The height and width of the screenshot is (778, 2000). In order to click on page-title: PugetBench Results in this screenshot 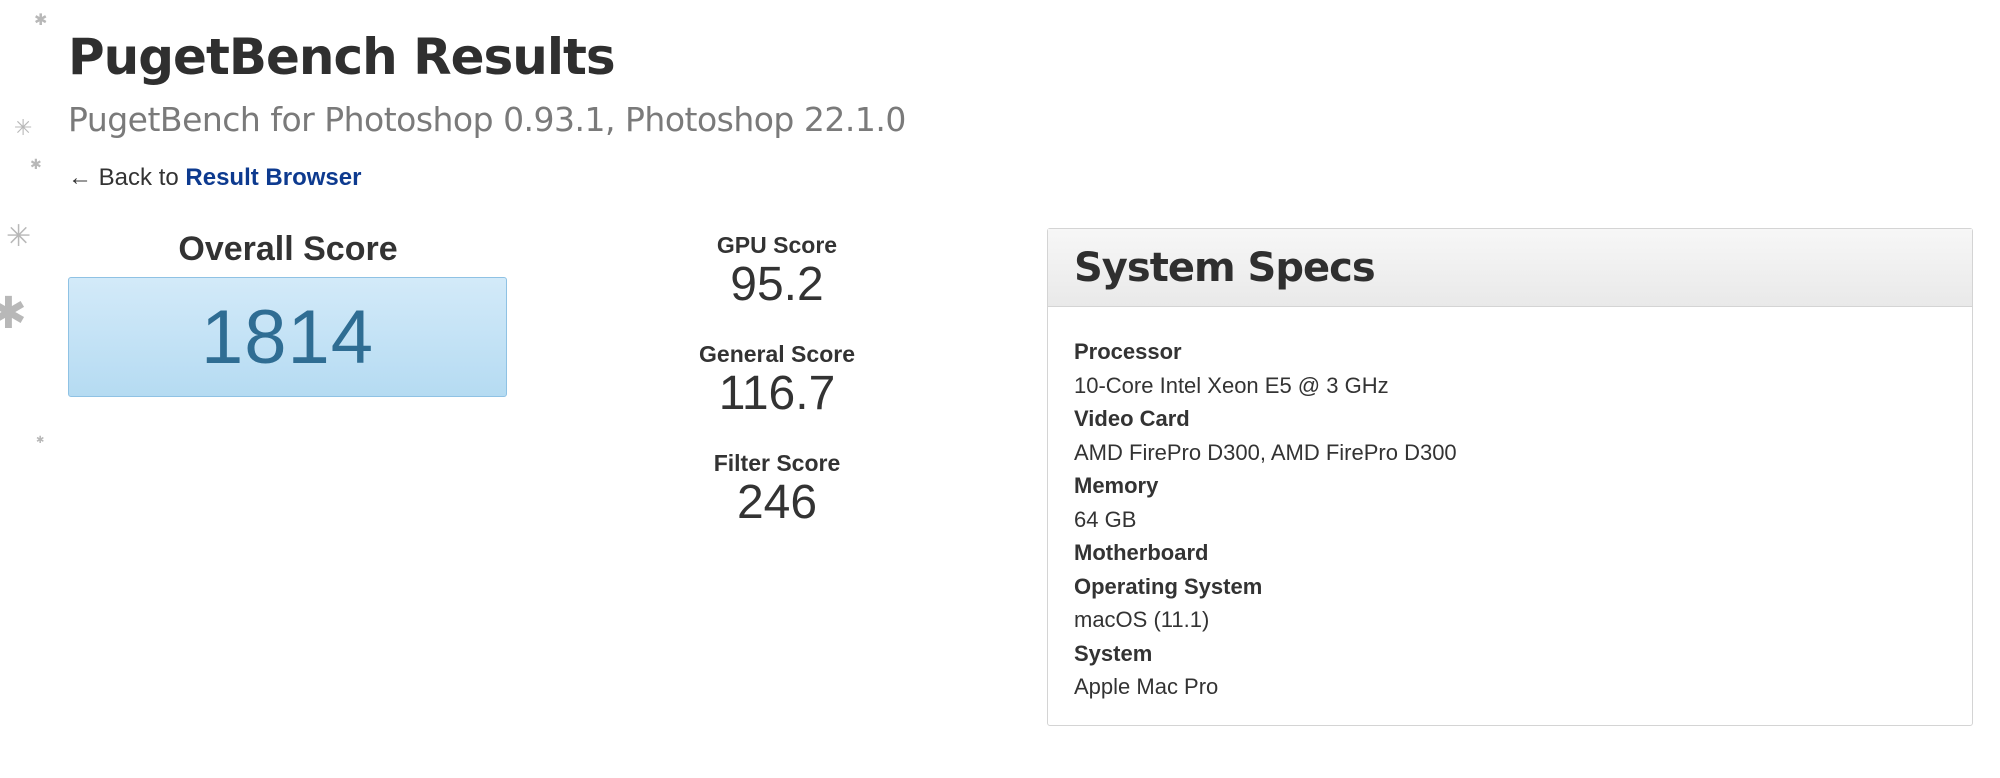, I will do `click(342, 57)`.